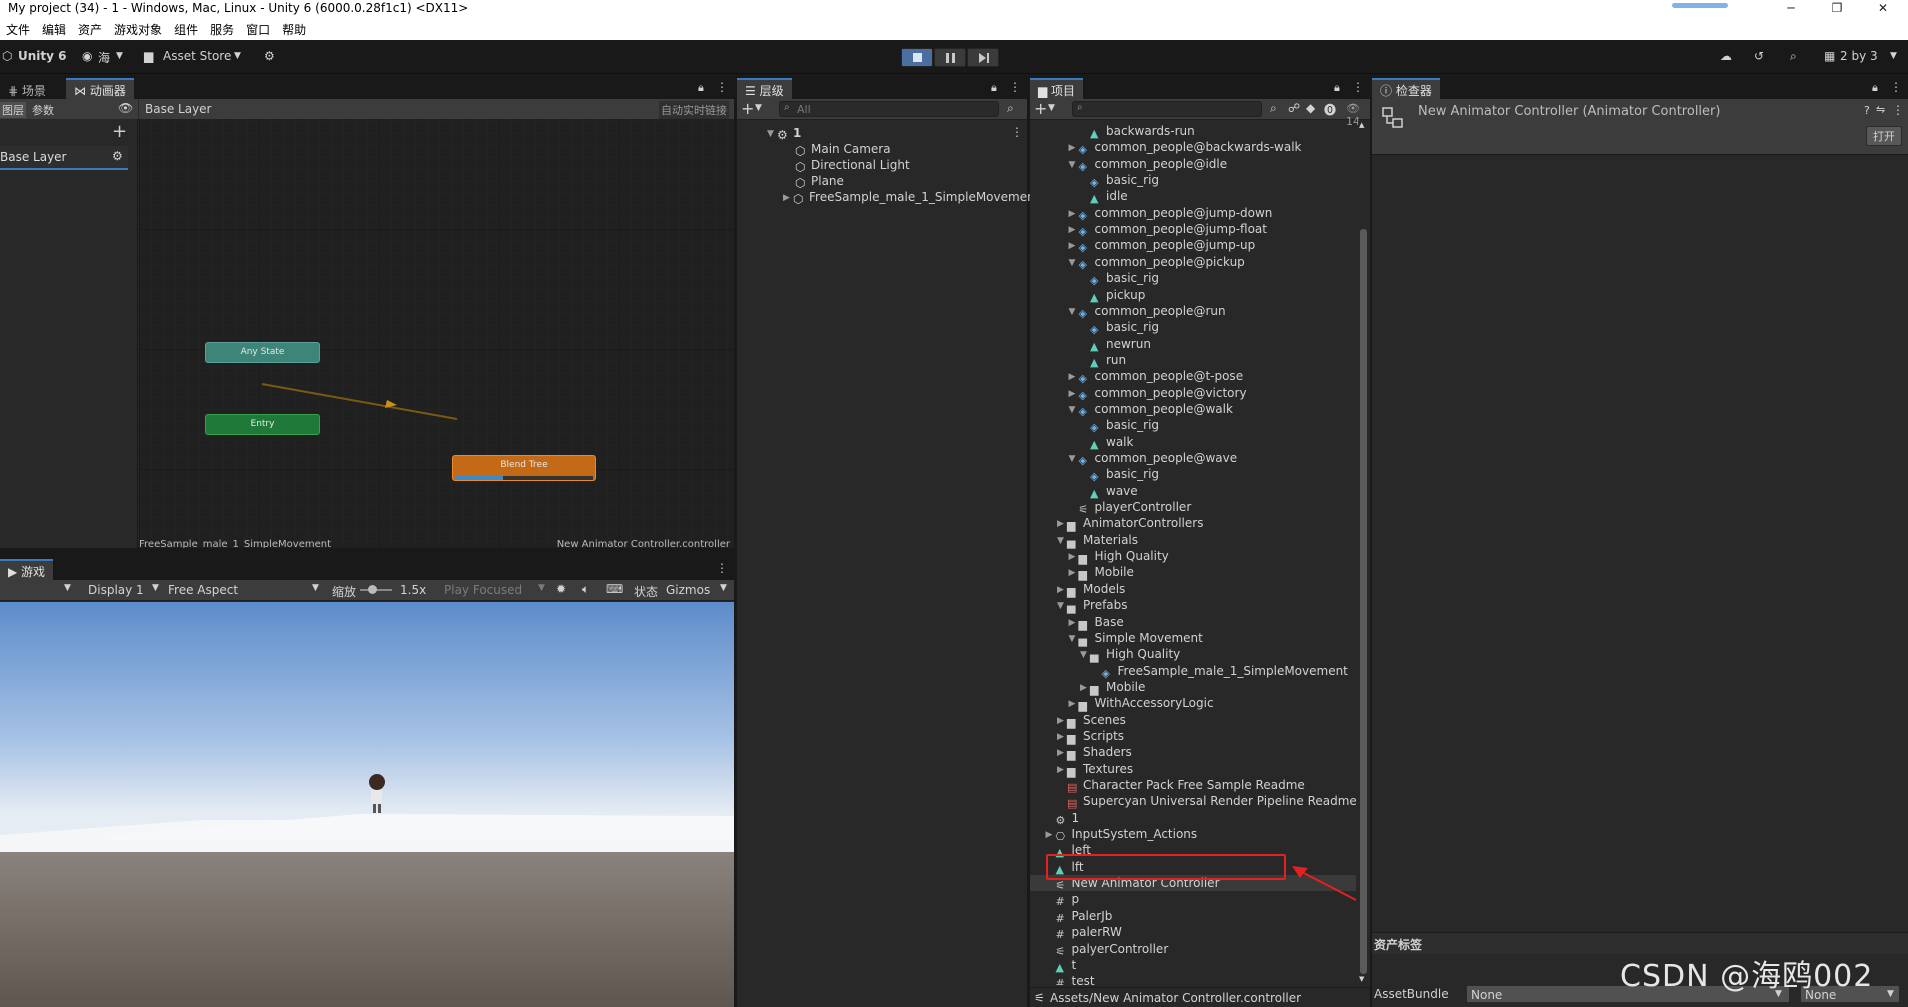 Image resolution: width=1908 pixels, height=1007 pixels. I want to click on history-icon: ↺, so click(1759, 56).